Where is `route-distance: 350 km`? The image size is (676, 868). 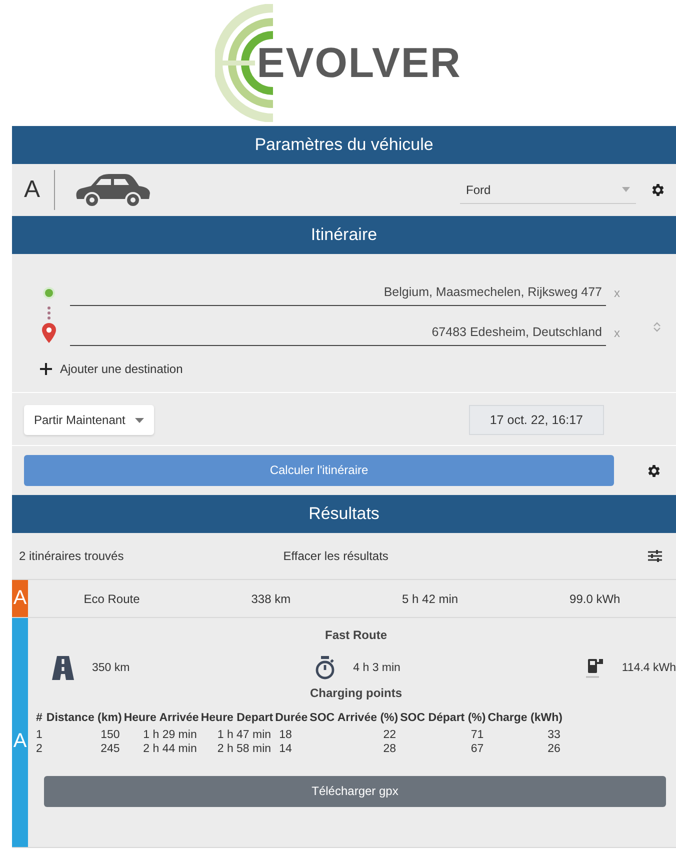 route-distance: 350 km is located at coordinates (111, 668).